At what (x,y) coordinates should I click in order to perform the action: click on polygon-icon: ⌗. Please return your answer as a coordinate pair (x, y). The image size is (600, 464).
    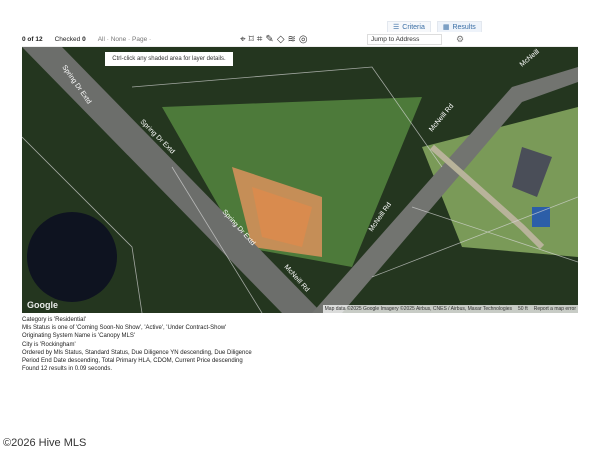
    Looking at the image, I should click on (260, 39).